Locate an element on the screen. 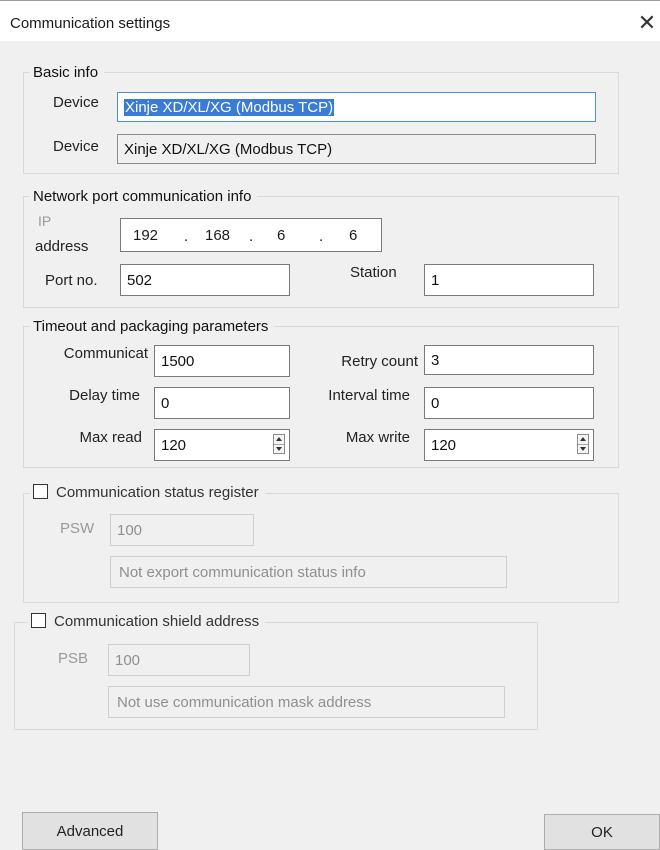 Image resolution: width=660 pixels, height=850 pixels. max-read-input: 120 is located at coordinates (222, 445).